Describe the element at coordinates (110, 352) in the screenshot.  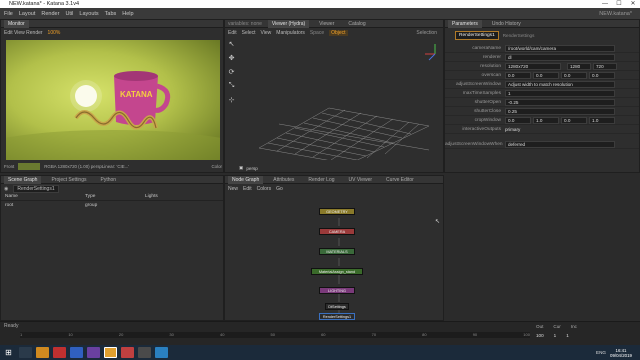
I see `katana-taskbar-icon` at that location.